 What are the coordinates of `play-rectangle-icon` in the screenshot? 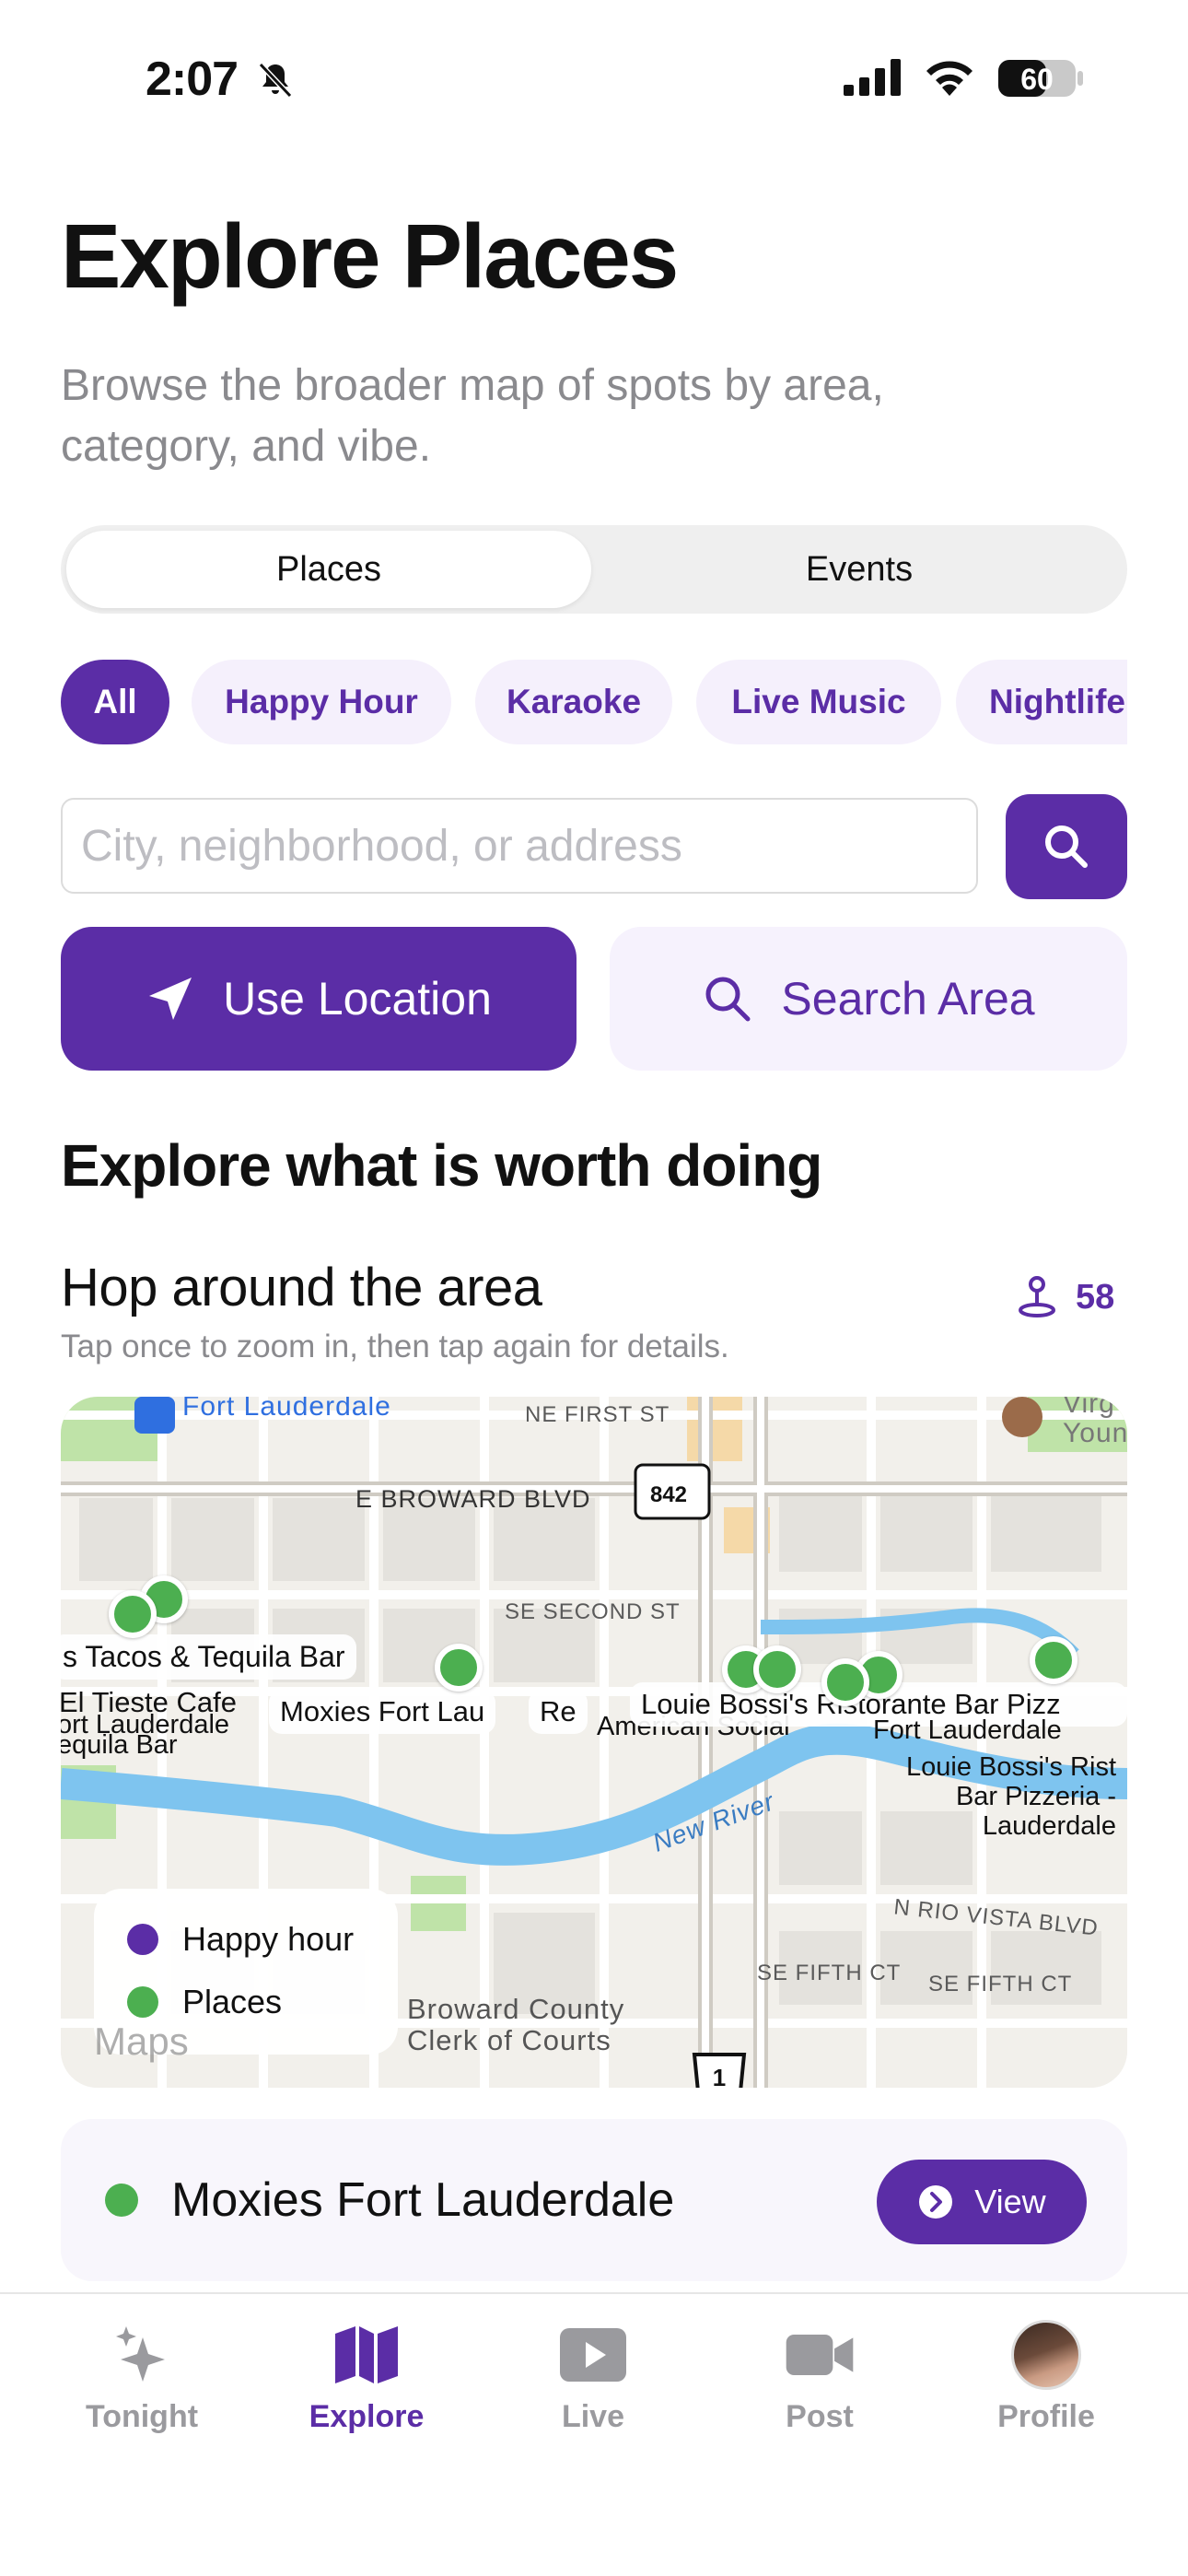 It's located at (593, 2355).